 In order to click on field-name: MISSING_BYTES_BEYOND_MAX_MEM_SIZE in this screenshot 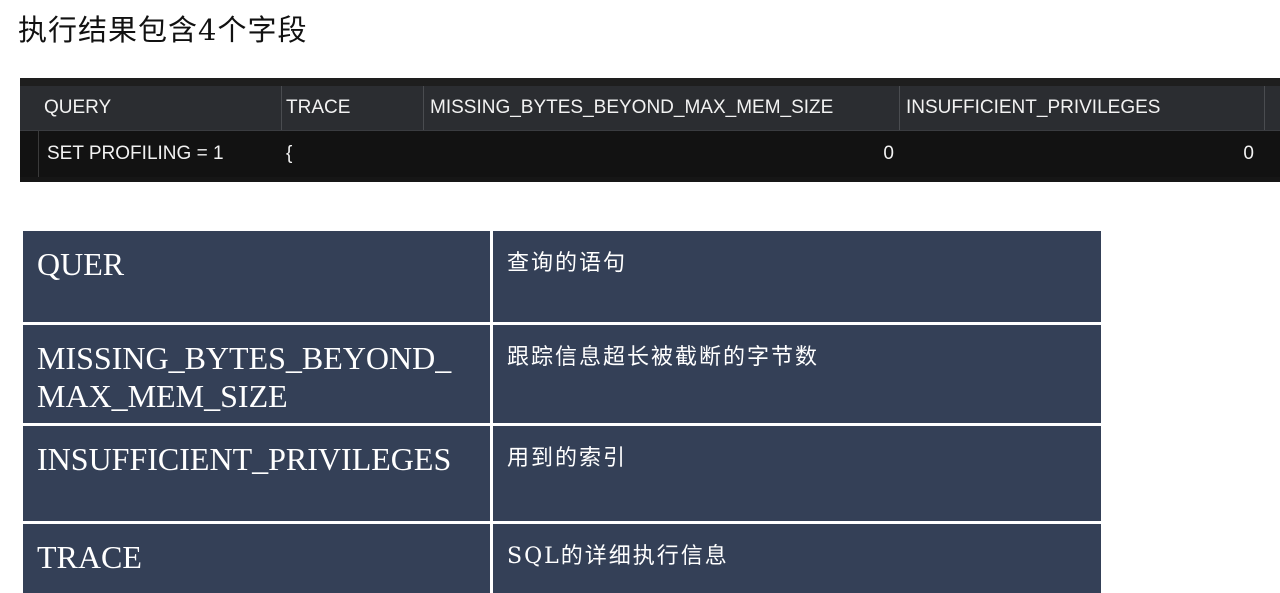, I will do `click(256, 374)`.